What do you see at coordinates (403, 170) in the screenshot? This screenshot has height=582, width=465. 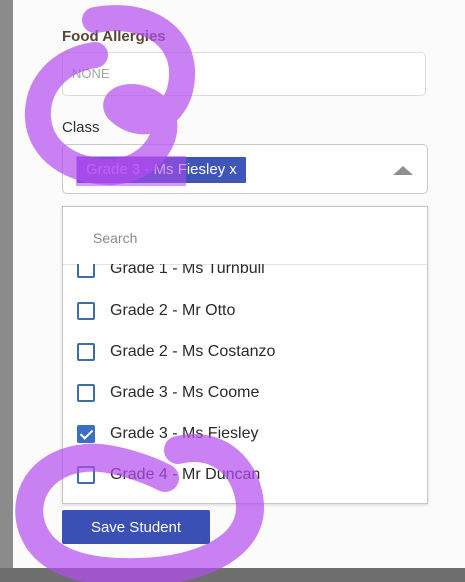 I see `caret-up-icon` at bounding box center [403, 170].